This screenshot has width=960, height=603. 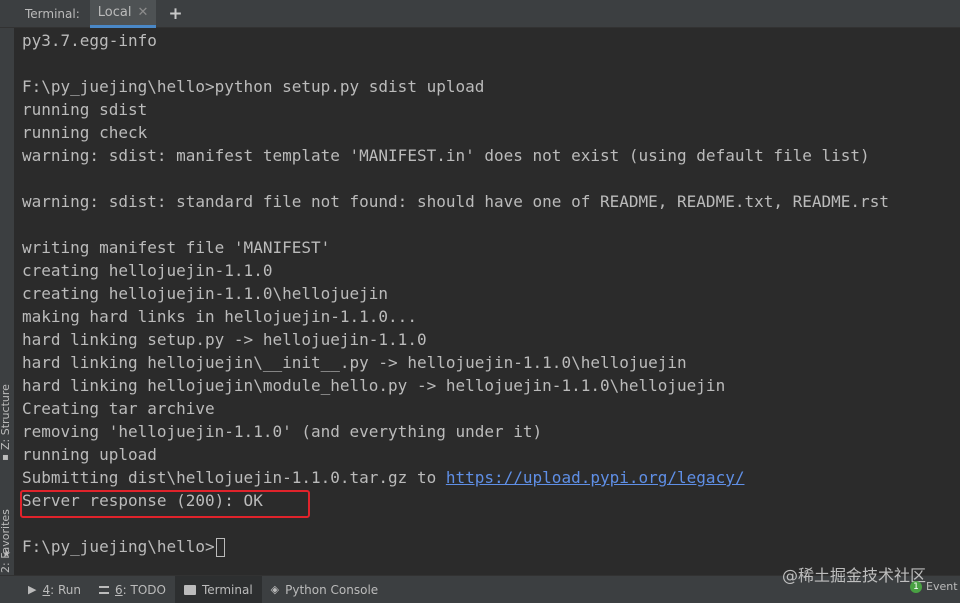 What do you see at coordinates (189, 589) in the screenshot?
I see `terminal-icon: T` at bounding box center [189, 589].